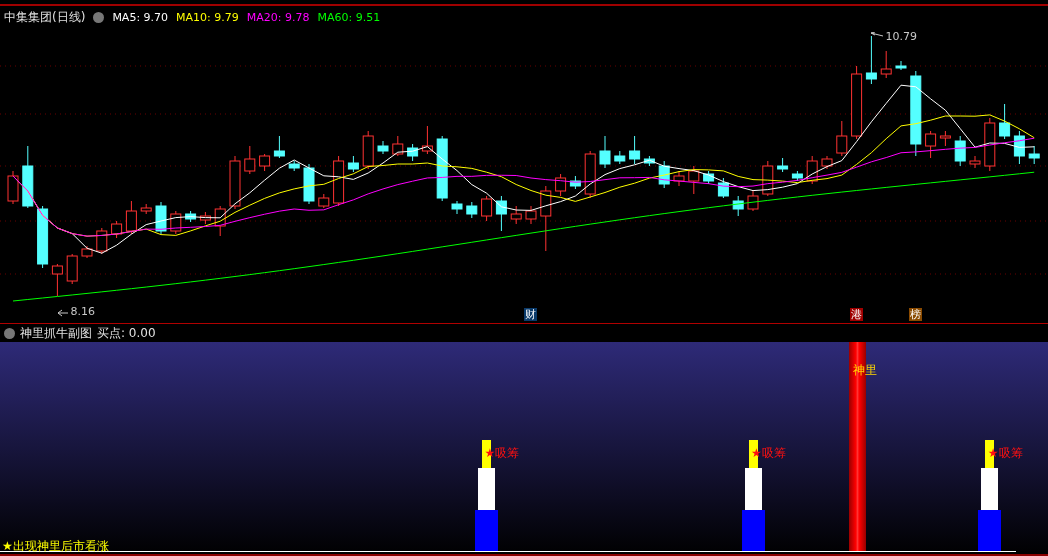  I want to click on moving-average-value: MA60: 9.51, so click(349, 17).